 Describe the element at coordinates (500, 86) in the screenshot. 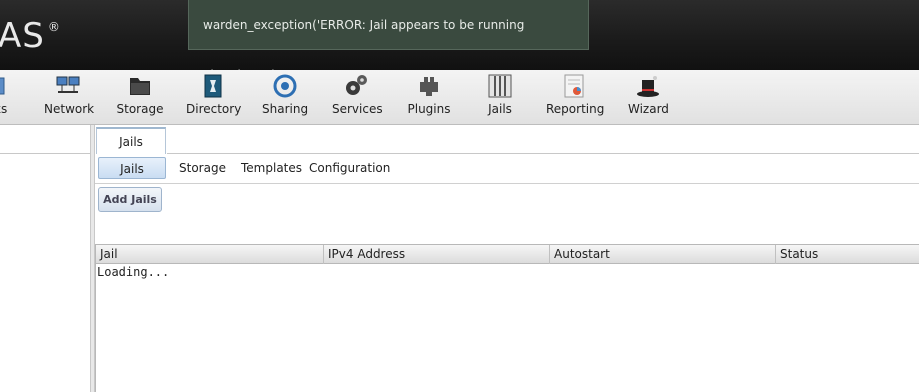

I see `jails-icon` at that location.